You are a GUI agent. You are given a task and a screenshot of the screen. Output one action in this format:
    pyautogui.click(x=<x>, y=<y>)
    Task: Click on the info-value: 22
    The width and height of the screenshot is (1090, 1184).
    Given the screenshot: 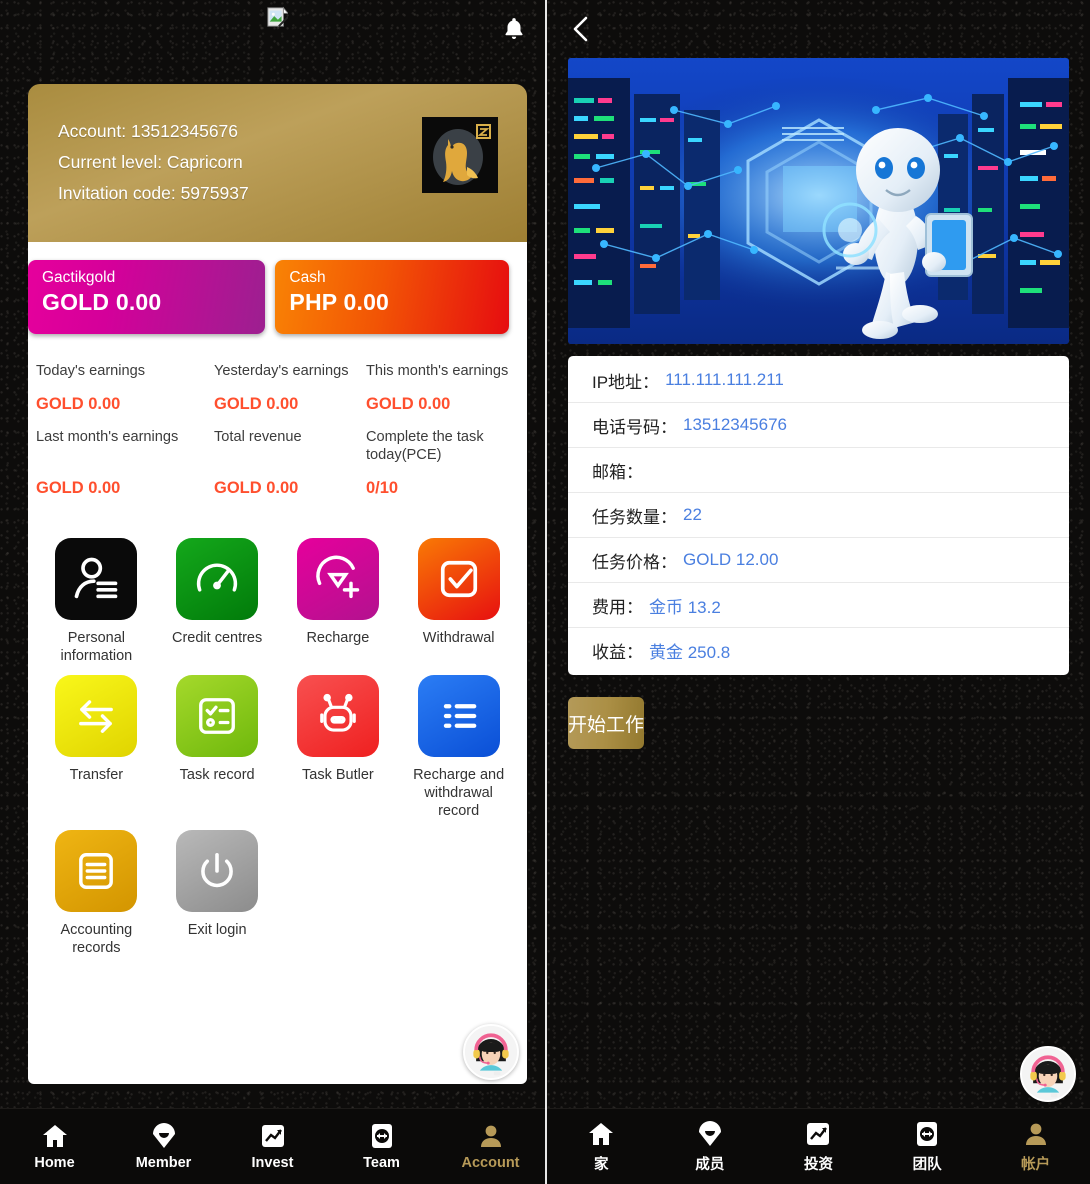 What is the action you would take?
    pyautogui.click(x=692, y=514)
    